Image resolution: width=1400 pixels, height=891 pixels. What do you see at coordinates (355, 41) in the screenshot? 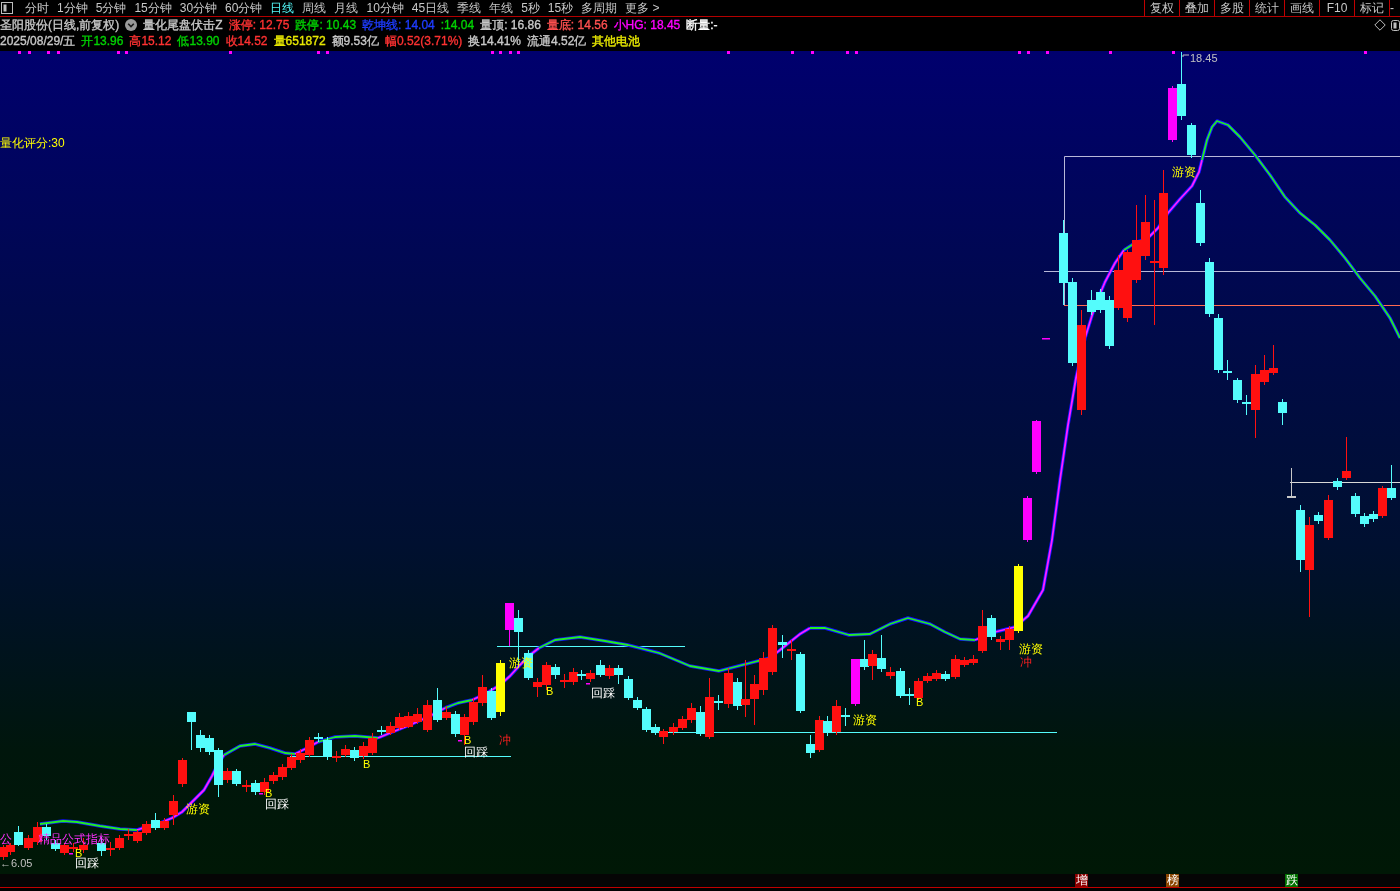
I see `quote-value: 额9.53亿` at bounding box center [355, 41].